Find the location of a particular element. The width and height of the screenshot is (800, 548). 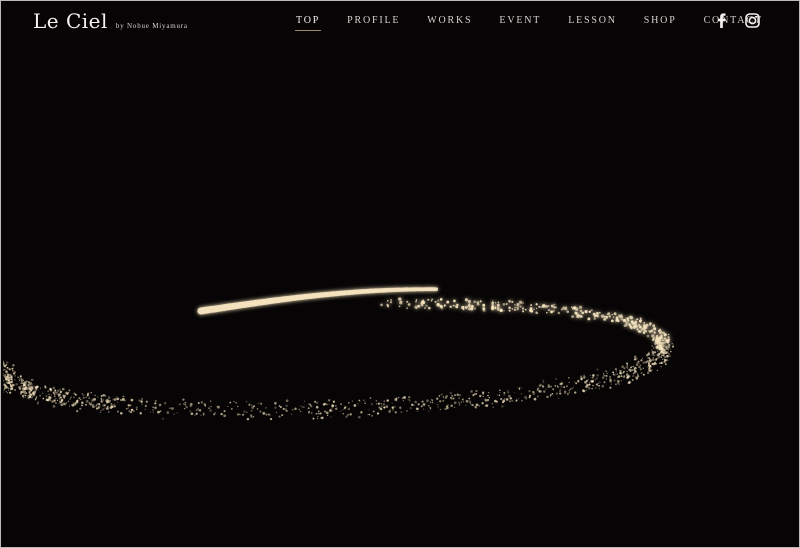

site-logo: Le Ciel by Nobue Miyamura is located at coordinates (110, 21).